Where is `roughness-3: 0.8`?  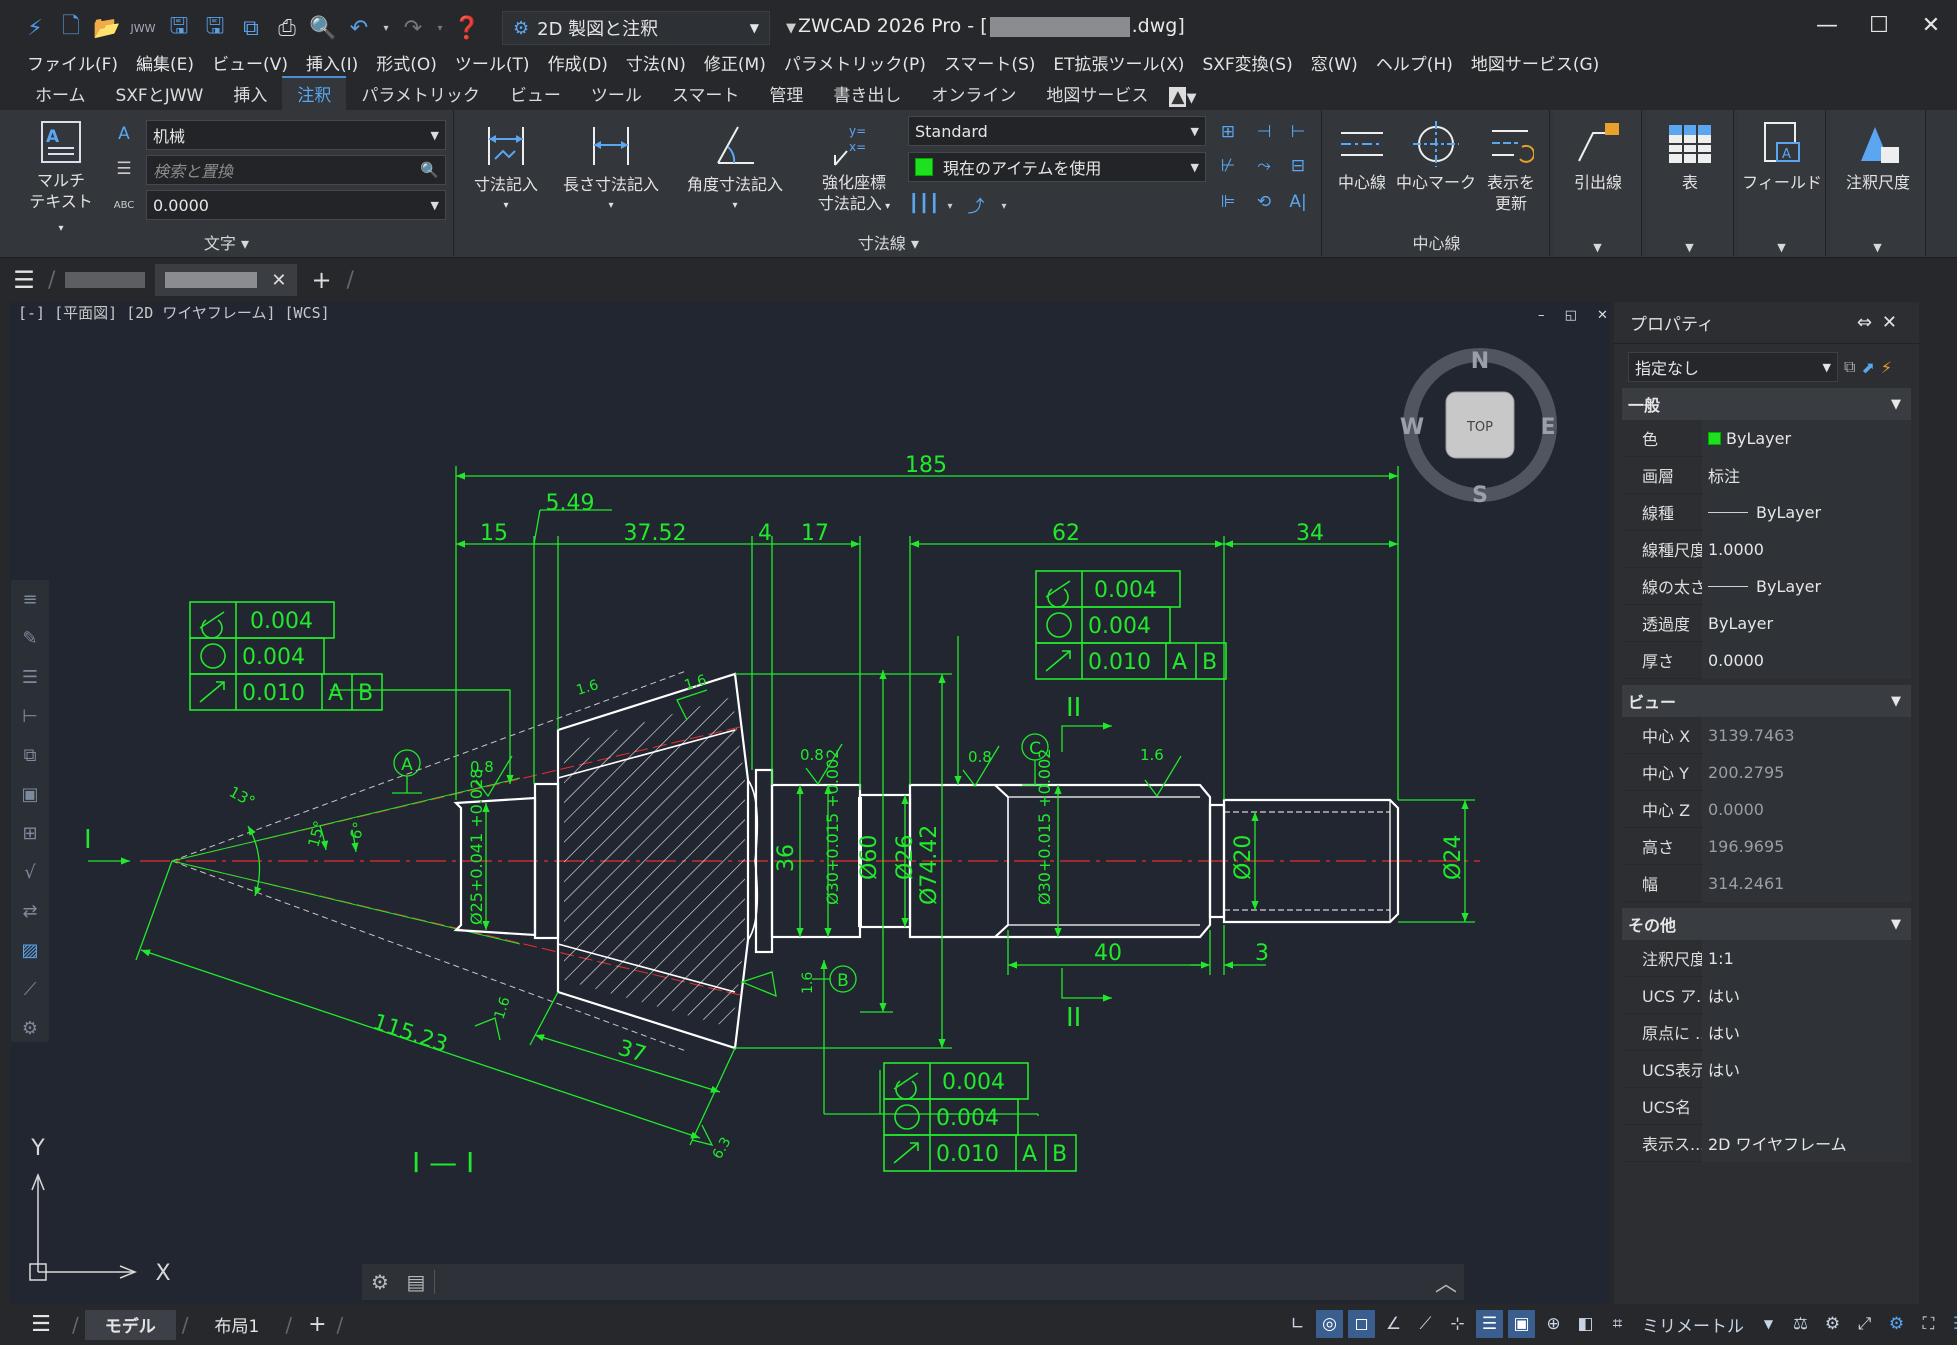
roughness-3: 0.8 is located at coordinates (482, 767).